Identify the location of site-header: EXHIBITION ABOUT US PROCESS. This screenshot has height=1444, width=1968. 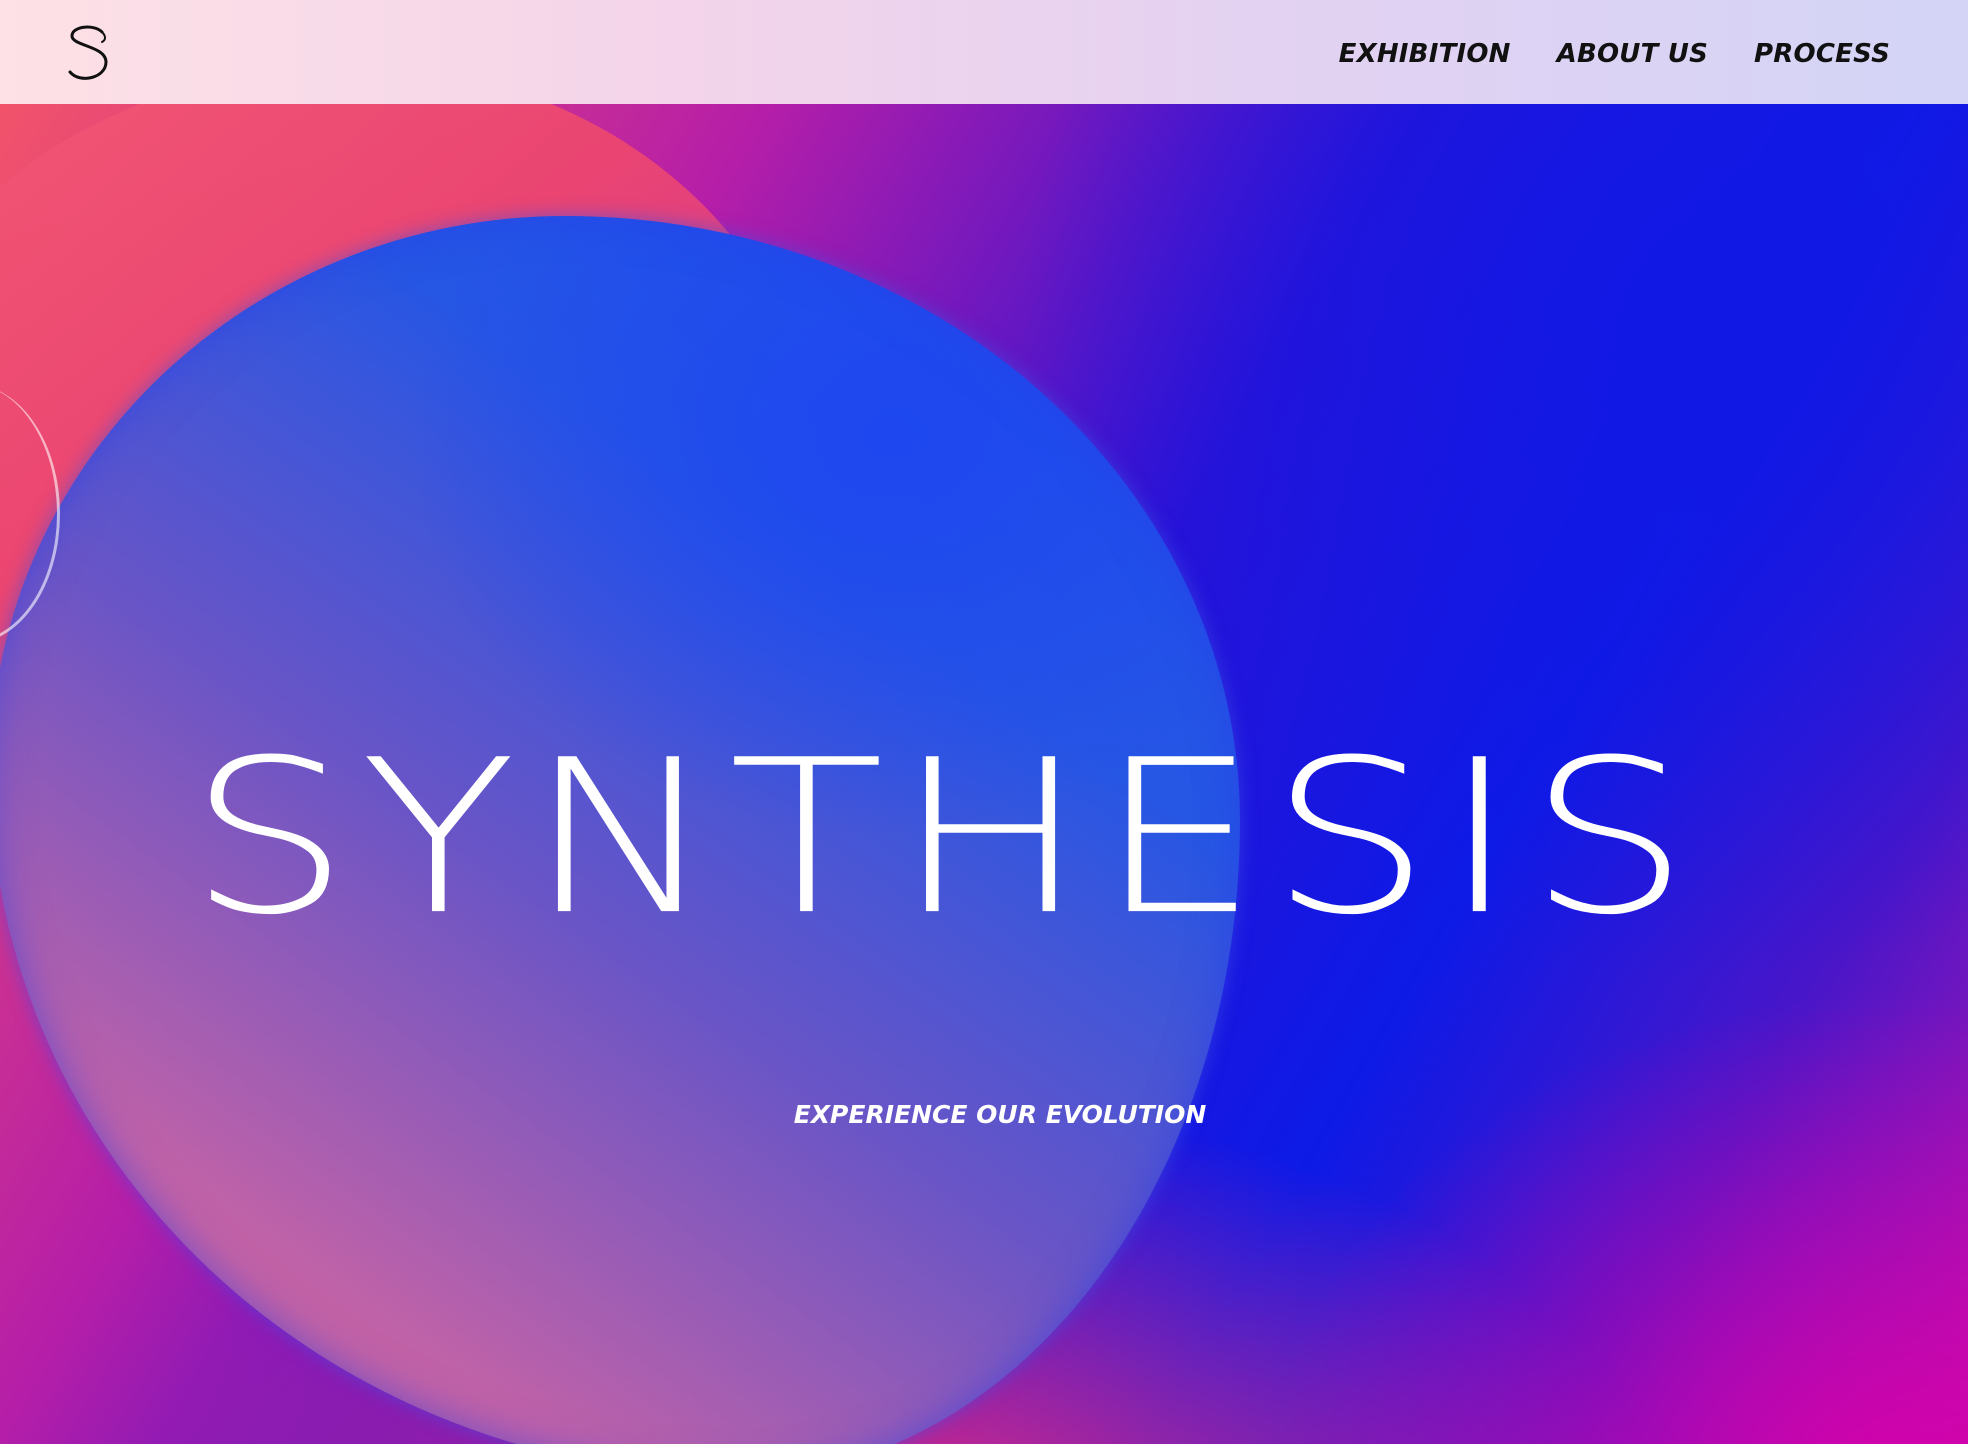
(984, 52).